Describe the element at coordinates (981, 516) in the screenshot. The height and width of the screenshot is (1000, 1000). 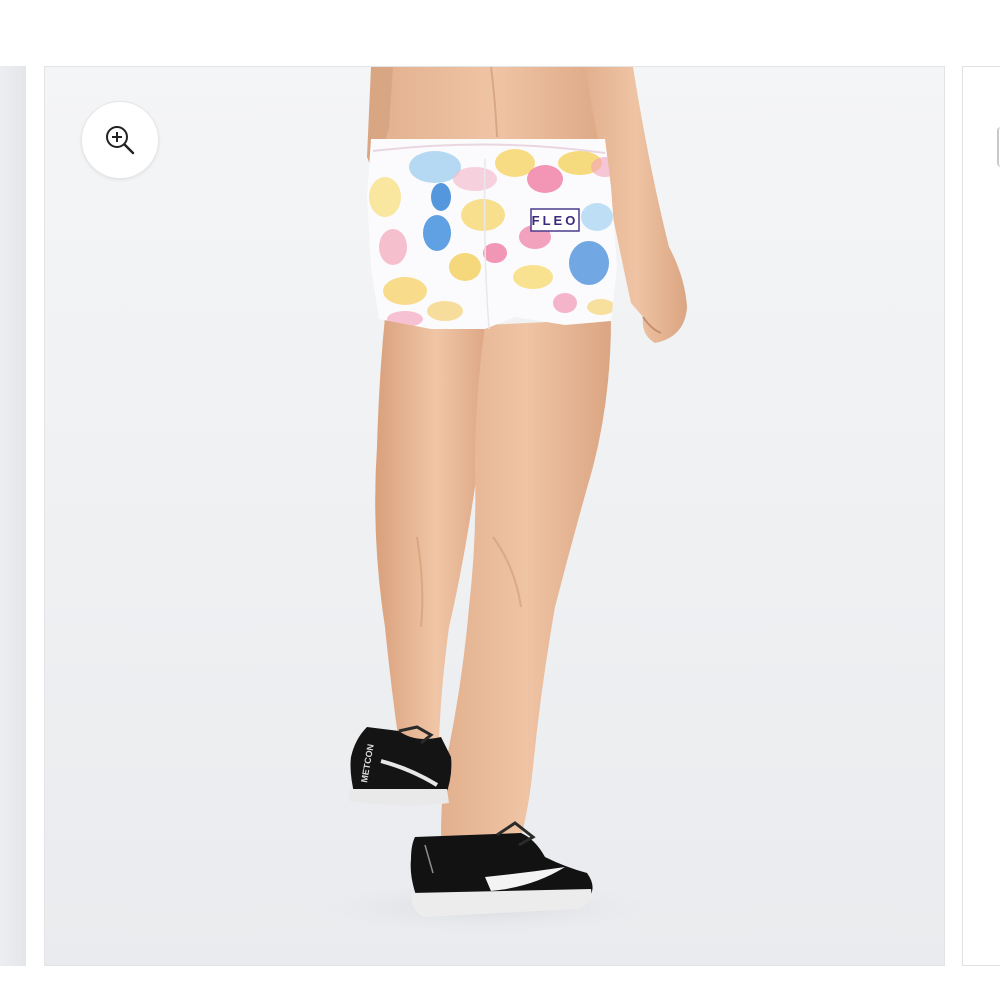
I see `next-slide-peek` at that location.